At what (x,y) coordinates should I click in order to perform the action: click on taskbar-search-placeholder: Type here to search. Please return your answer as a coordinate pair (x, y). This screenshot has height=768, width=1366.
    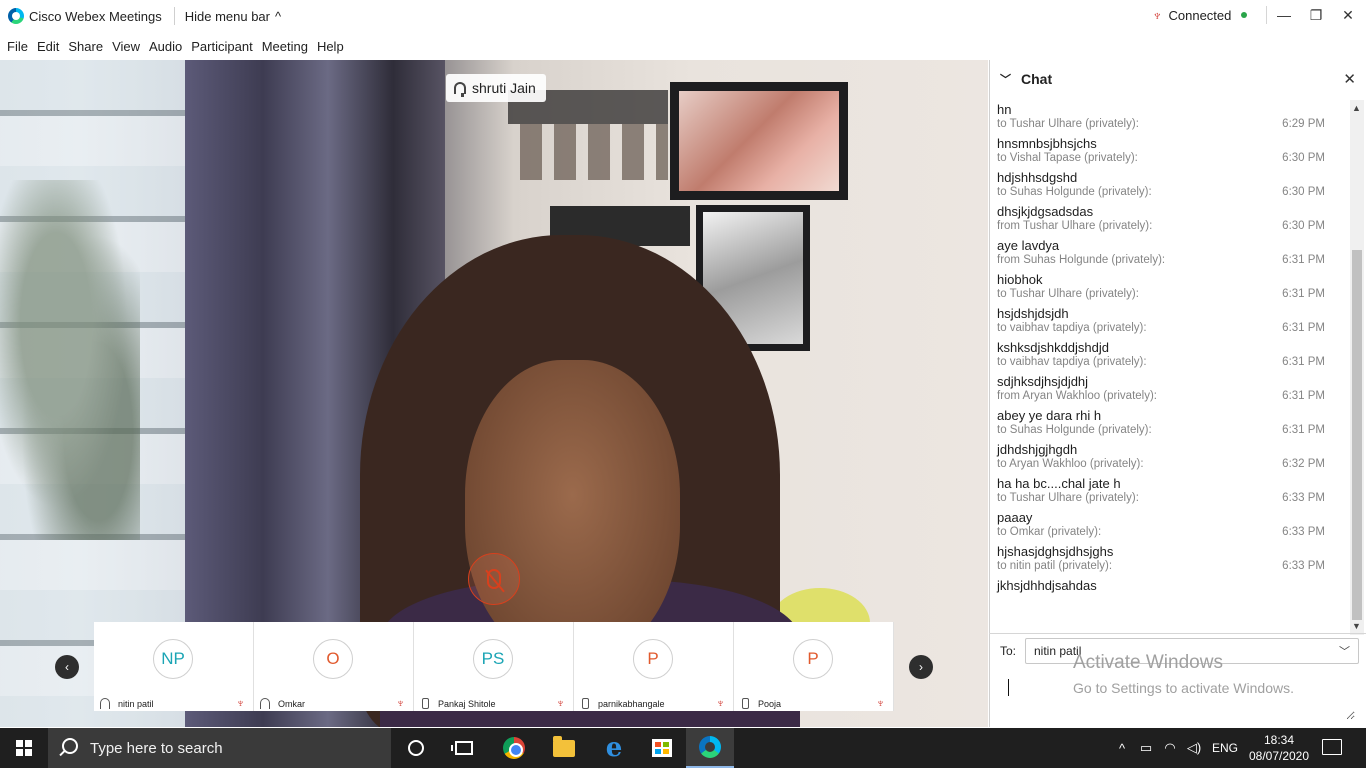
    Looking at the image, I should click on (156, 748).